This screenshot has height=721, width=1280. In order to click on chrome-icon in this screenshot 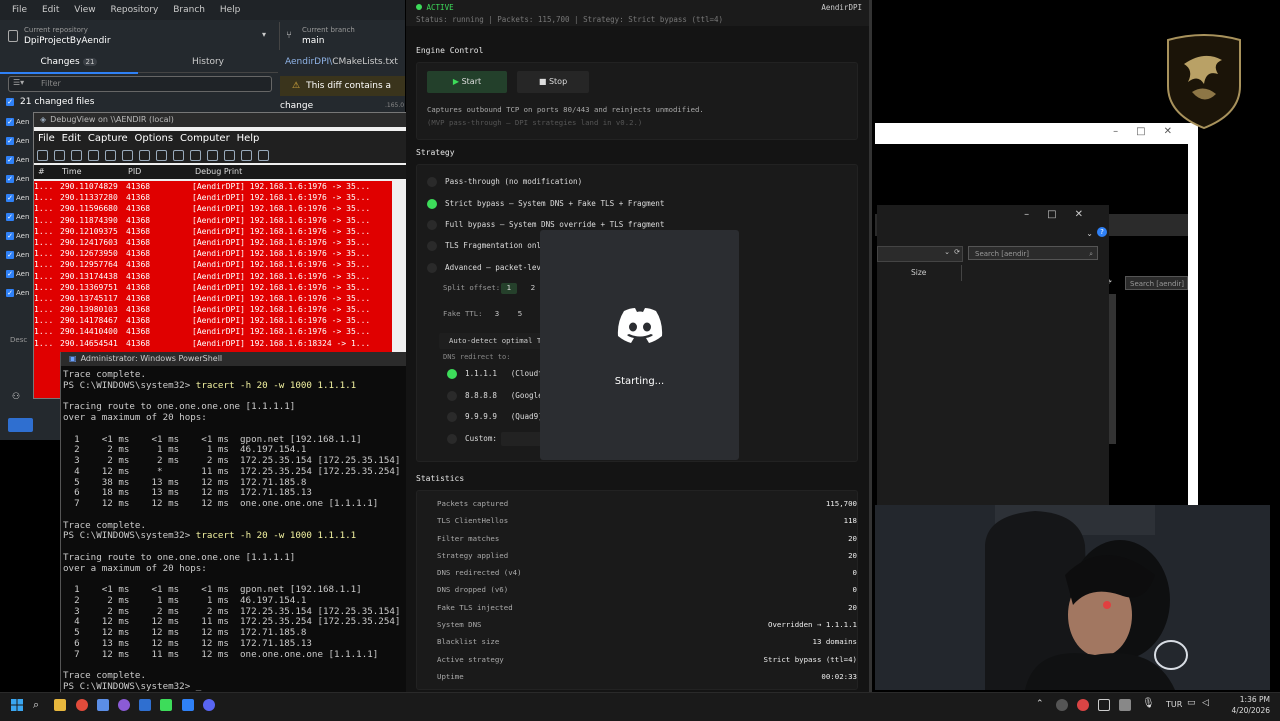, I will do `click(82, 705)`.